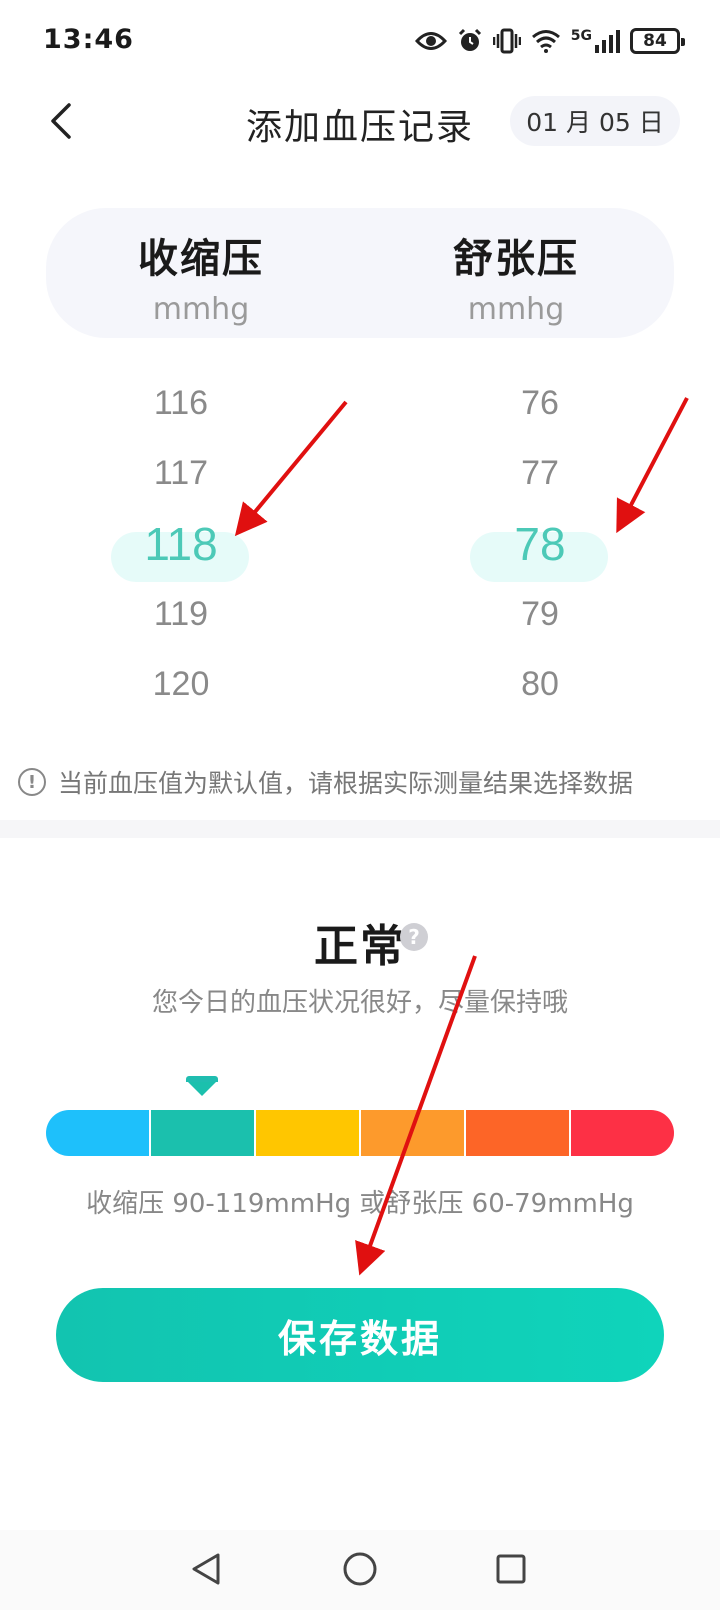 This screenshot has width=720, height=1610. I want to click on nav-back-button, so click(206, 1569).